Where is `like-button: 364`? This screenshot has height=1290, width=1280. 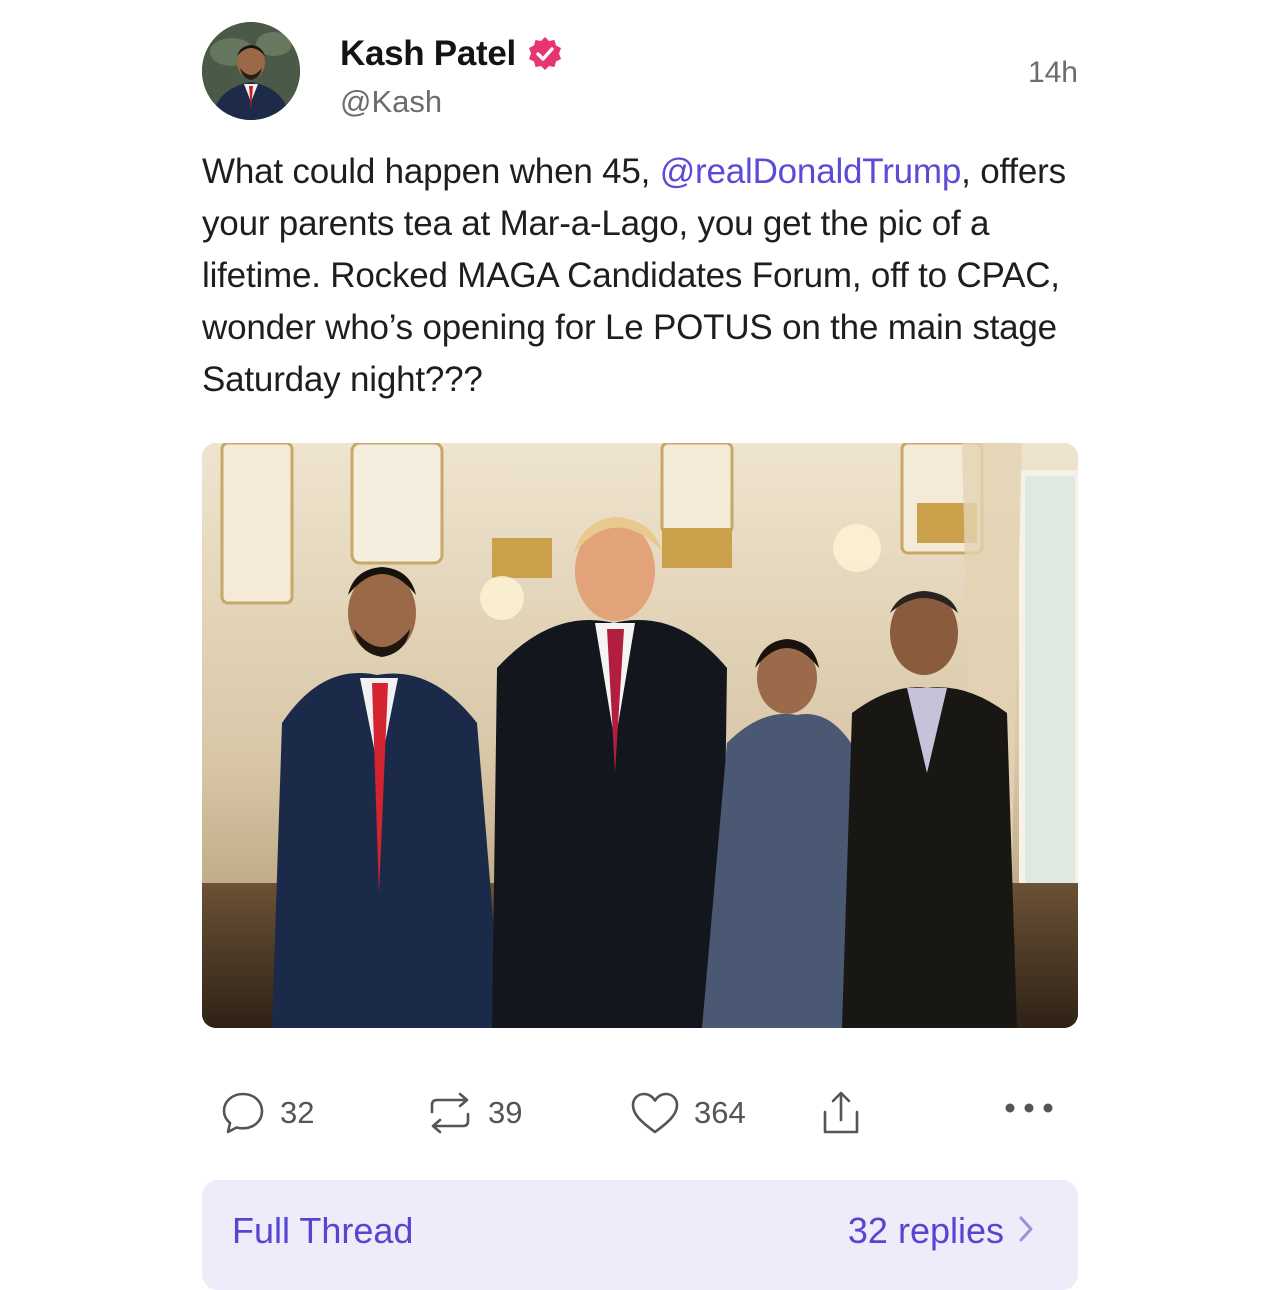
like-button: 364 is located at coordinates (688, 1113).